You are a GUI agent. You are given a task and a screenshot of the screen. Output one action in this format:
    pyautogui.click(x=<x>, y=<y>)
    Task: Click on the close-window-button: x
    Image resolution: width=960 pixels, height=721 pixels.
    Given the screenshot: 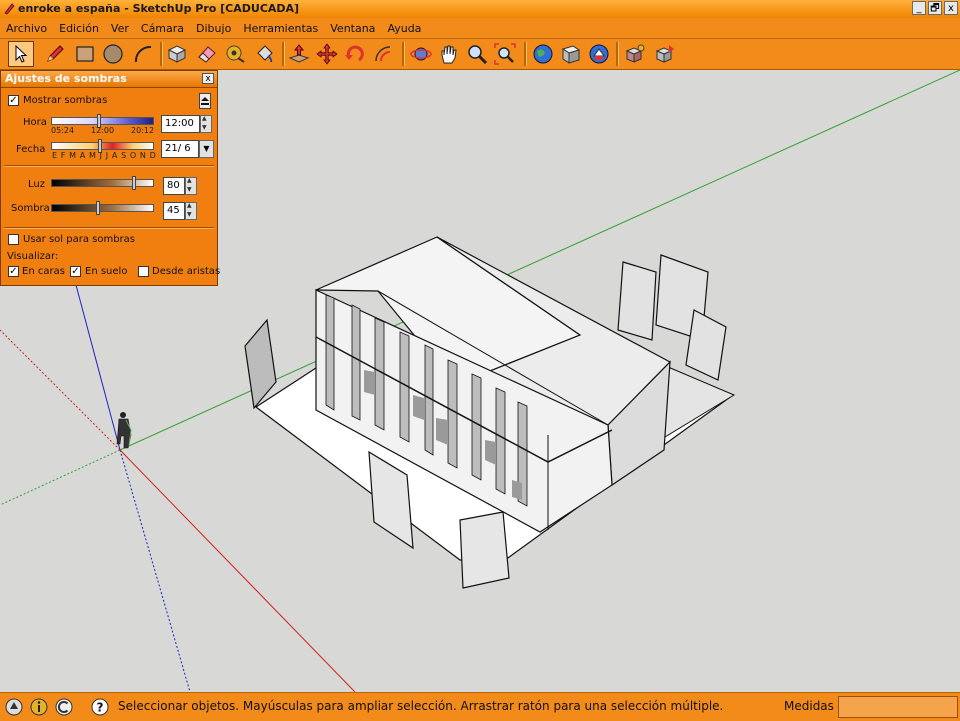 What is the action you would take?
    pyautogui.click(x=951, y=8)
    